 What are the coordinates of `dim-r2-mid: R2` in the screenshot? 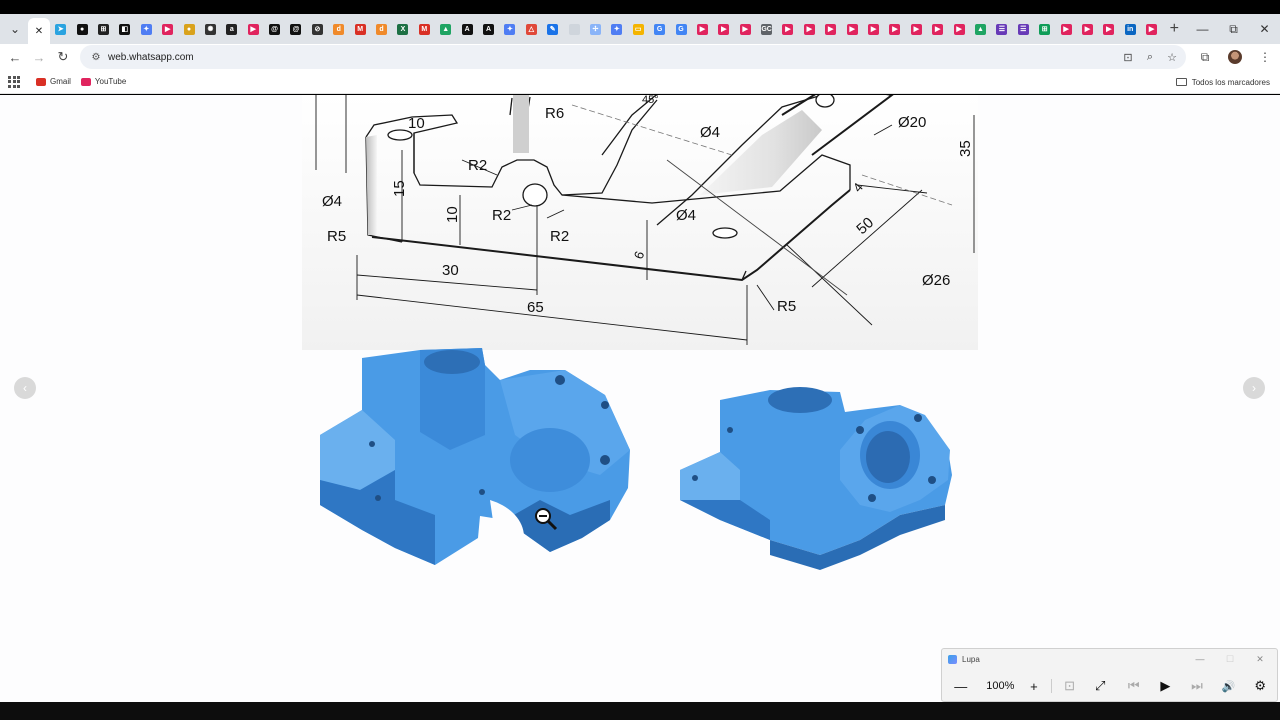 It's located at (501, 215).